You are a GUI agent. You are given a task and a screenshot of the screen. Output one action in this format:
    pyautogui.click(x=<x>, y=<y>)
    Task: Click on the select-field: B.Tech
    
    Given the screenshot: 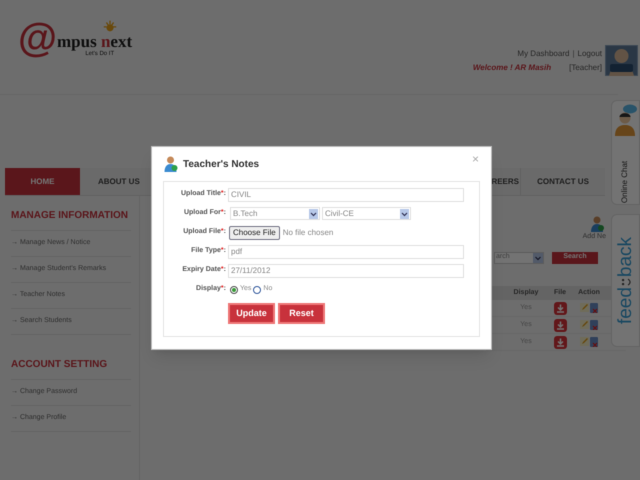 What is the action you would take?
    pyautogui.click(x=275, y=213)
    